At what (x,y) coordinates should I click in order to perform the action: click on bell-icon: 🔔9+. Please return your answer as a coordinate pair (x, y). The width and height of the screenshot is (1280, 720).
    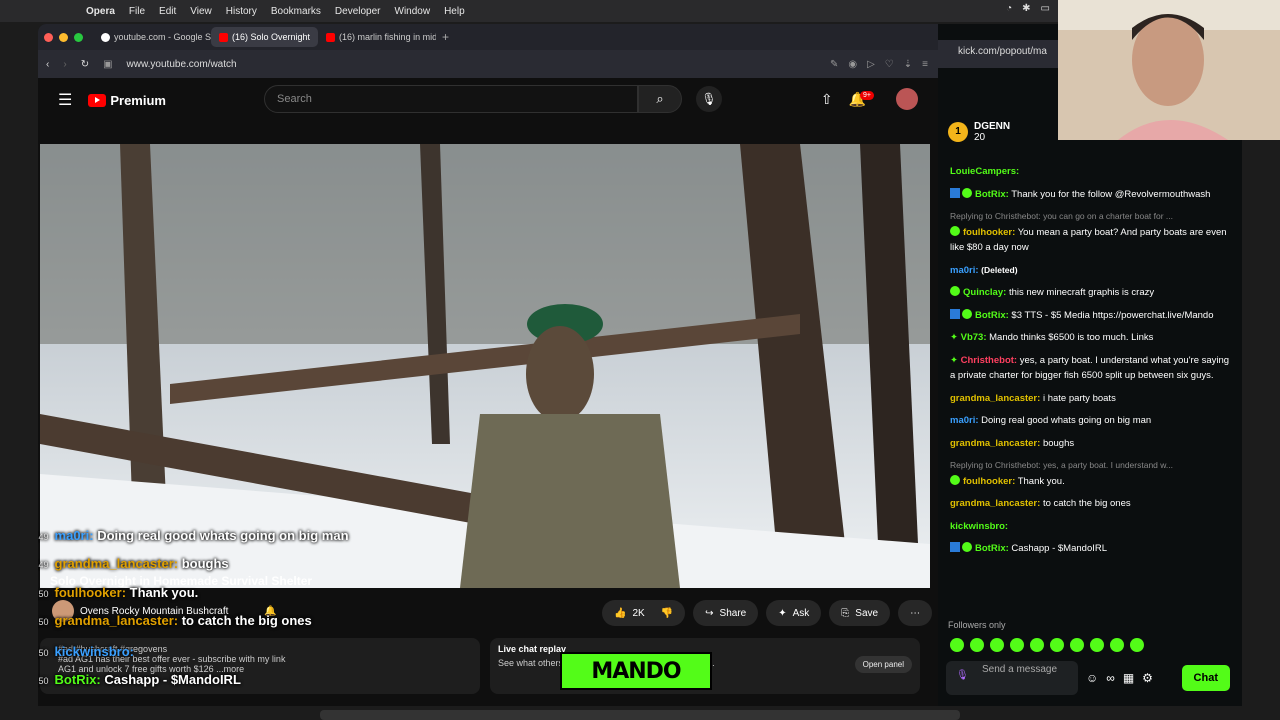
    Looking at the image, I should click on (864, 99).